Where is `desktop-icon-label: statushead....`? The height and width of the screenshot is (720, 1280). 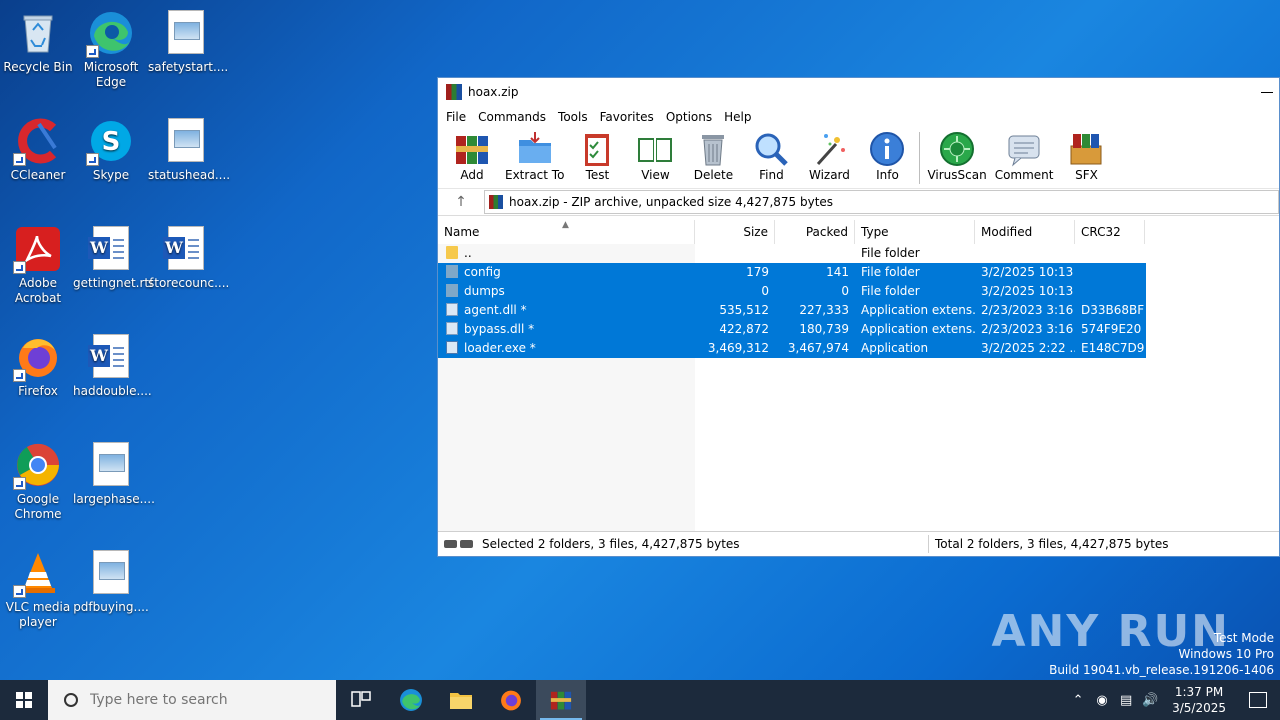
desktop-icon-label: statushead.... is located at coordinates (189, 175).